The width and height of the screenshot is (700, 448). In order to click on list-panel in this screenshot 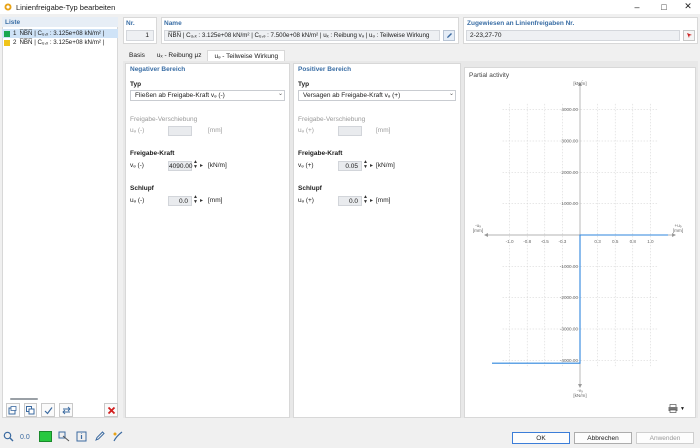, I will do `click(60, 217)`.